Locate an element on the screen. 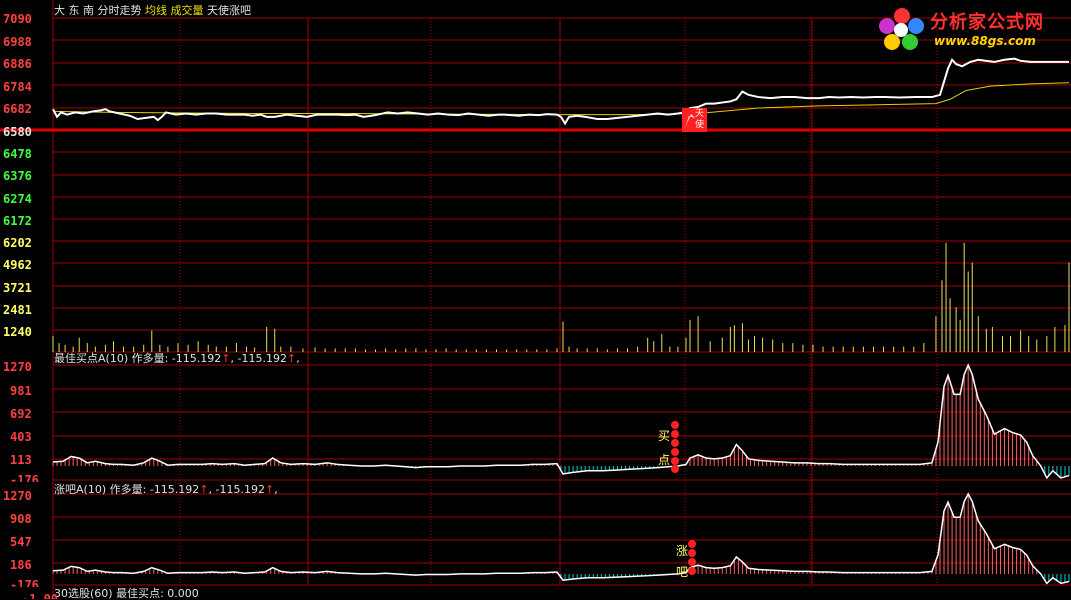 The width and height of the screenshot is (1071, 600). indicator2-value2: -115.192 is located at coordinates (240, 489).